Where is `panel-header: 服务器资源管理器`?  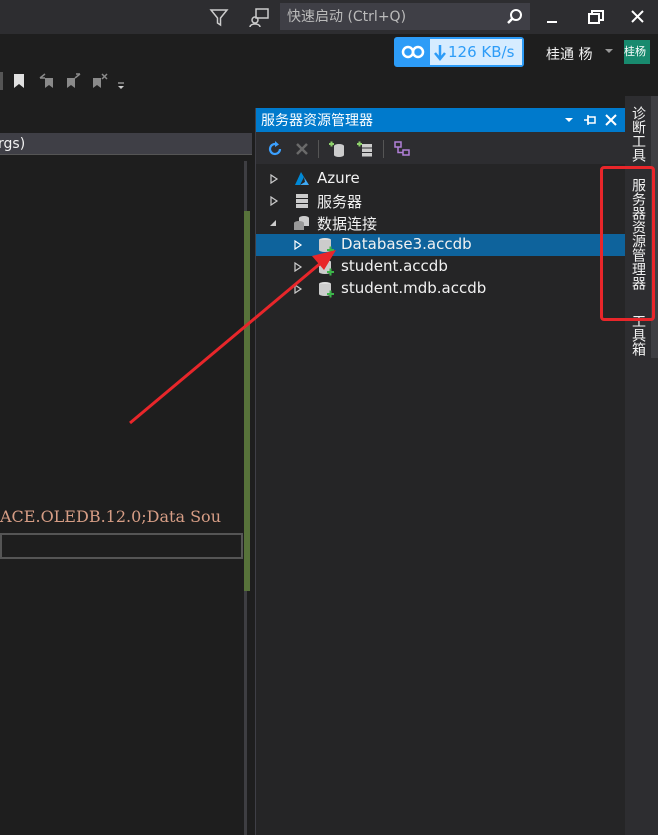 panel-header: 服务器资源管理器 is located at coordinates (441, 120).